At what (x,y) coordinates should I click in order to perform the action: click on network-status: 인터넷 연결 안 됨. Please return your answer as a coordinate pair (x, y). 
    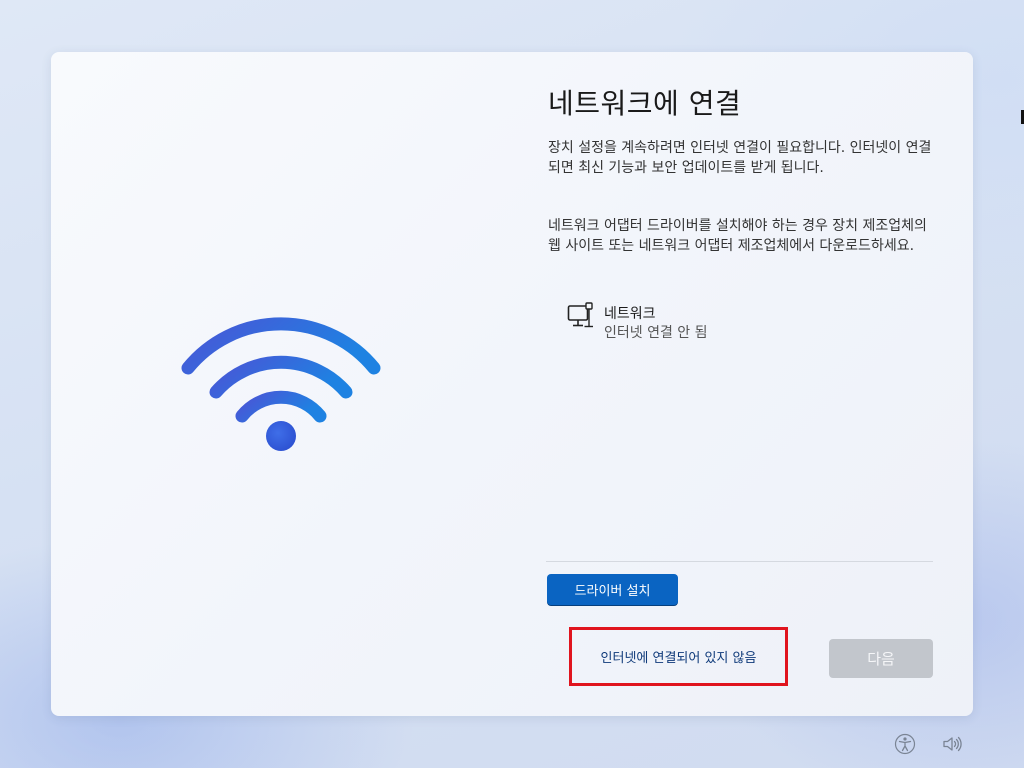
    Looking at the image, I should click on (656, 333).